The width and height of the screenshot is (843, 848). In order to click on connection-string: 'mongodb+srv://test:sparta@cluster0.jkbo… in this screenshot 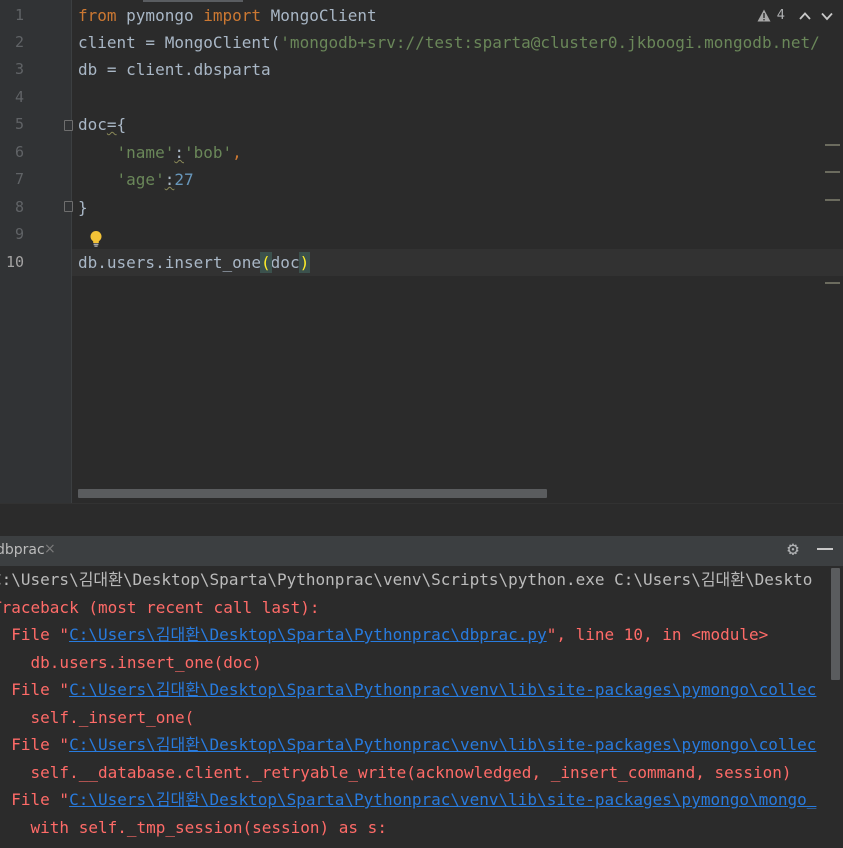, I will do `click(550, 42)`.